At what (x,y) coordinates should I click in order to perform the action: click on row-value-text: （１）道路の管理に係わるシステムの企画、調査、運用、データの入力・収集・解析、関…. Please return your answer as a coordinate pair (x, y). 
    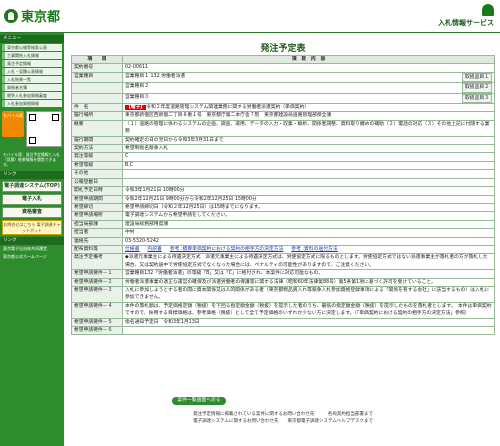
    Looking at the image, I should click on (307, 128).